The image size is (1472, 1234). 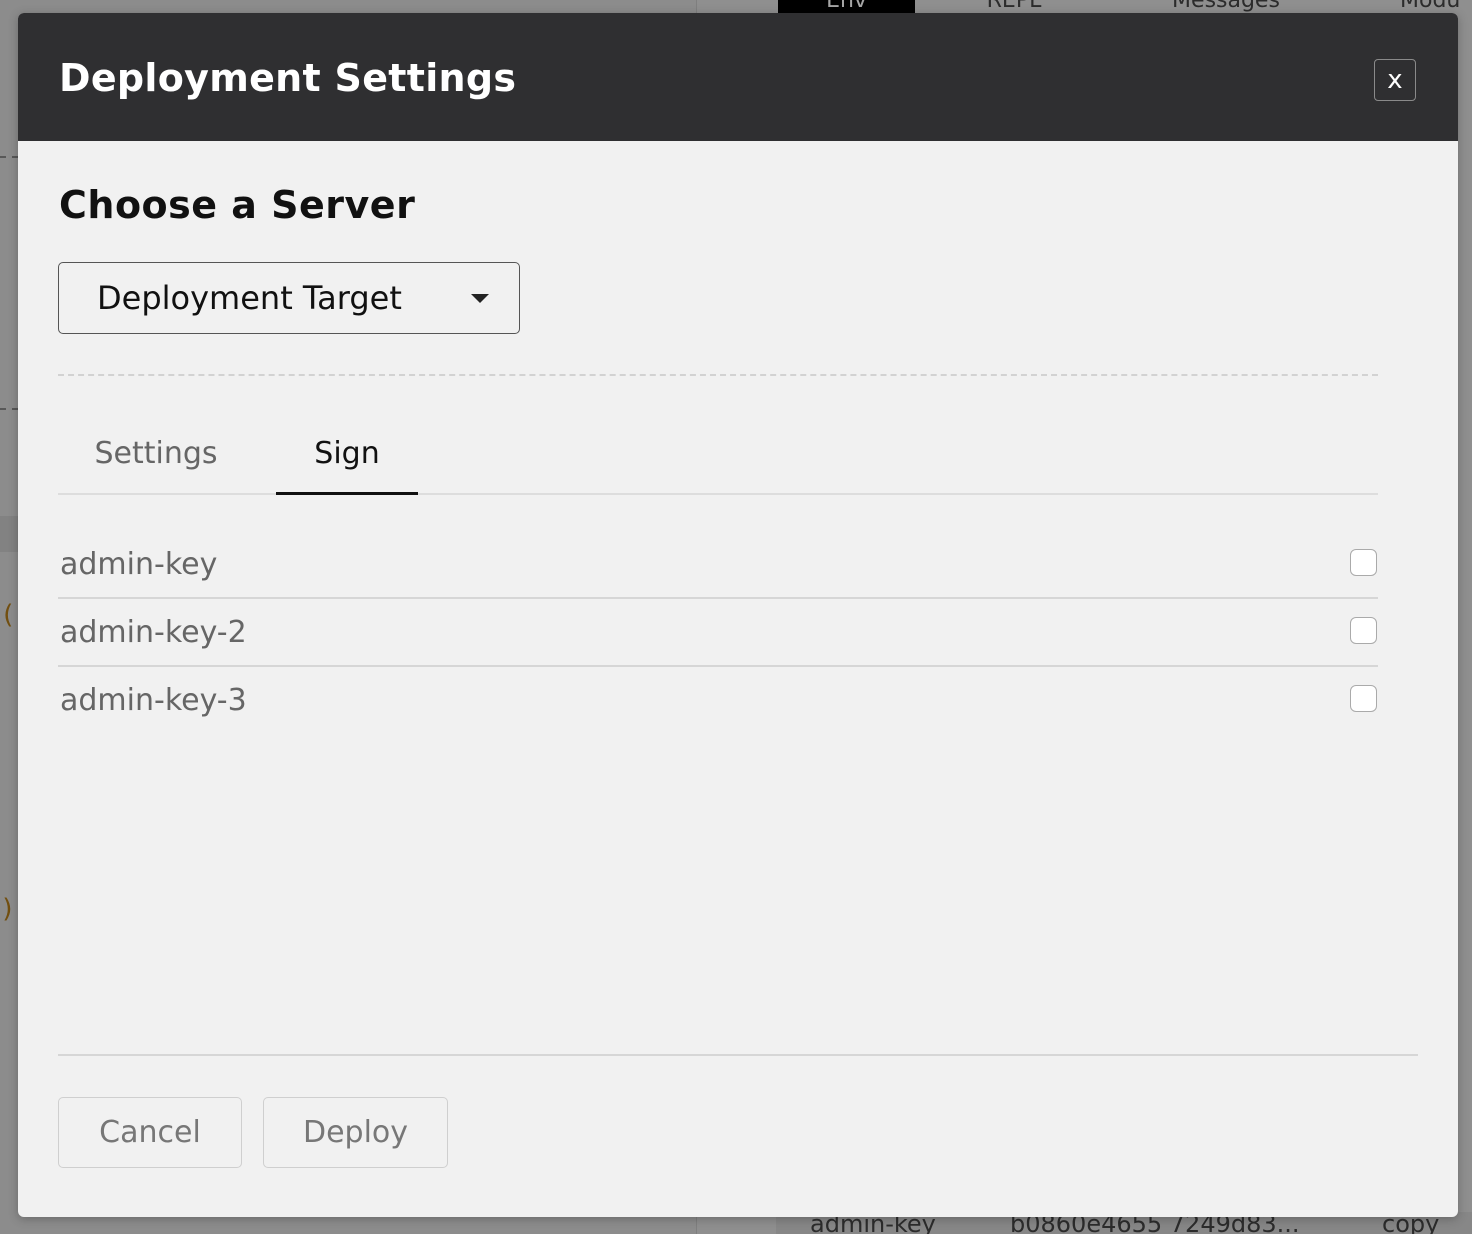 I want to click on choose-server-heading: Choose a Server, so click(x=237, y=205).